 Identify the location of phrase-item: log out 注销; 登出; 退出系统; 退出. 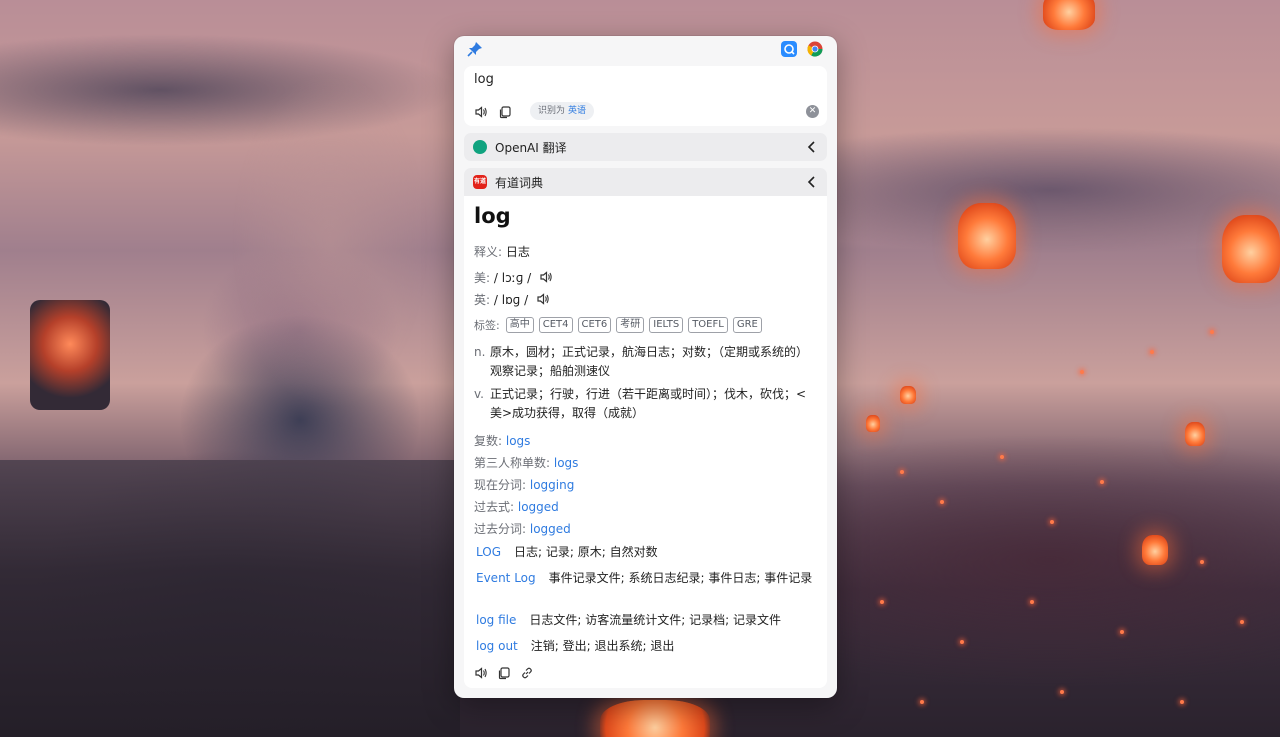
(646, 646).